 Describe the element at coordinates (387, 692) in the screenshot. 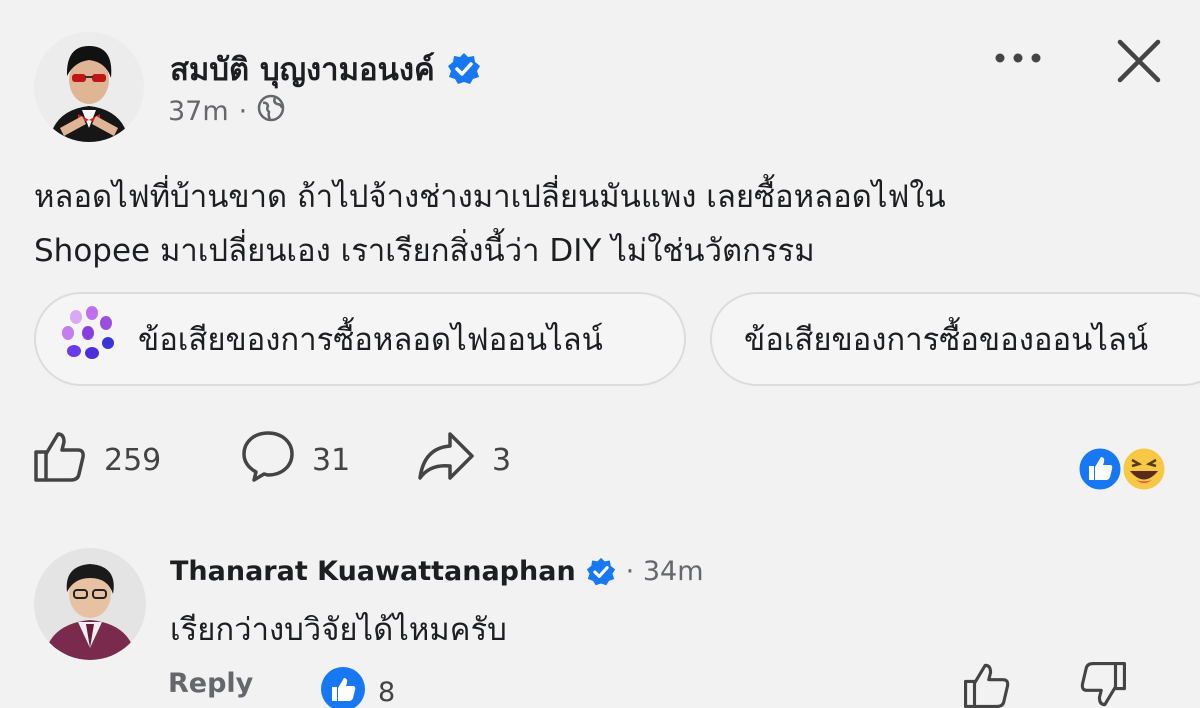

I see `comment-like-count: 8` at that location.